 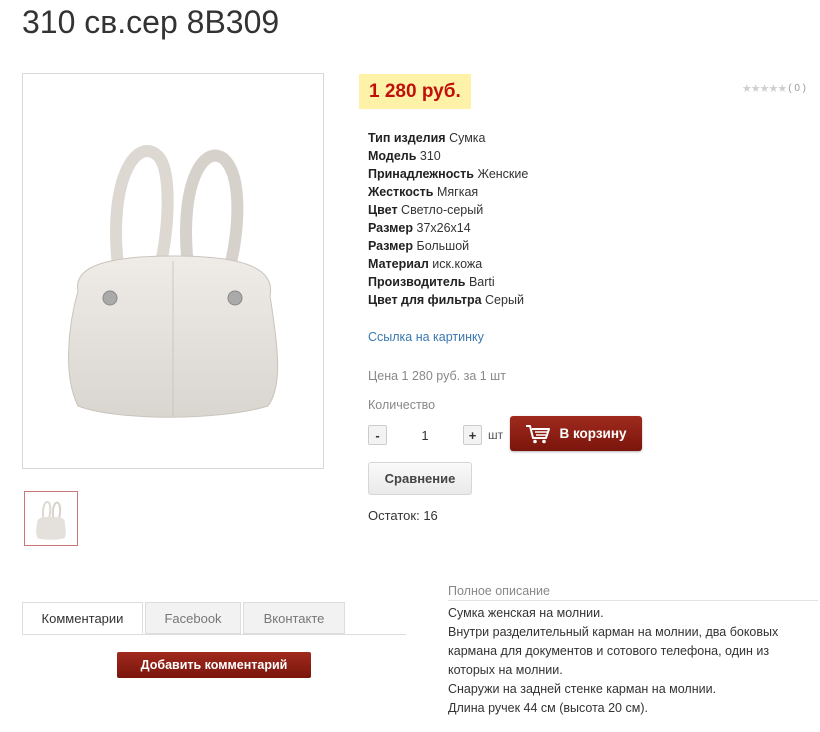 What do you see at coordinates (526, 613) in the screenshot?
I see `description-line: Сумка женская на молнии.` at bounding box center [526, 613].